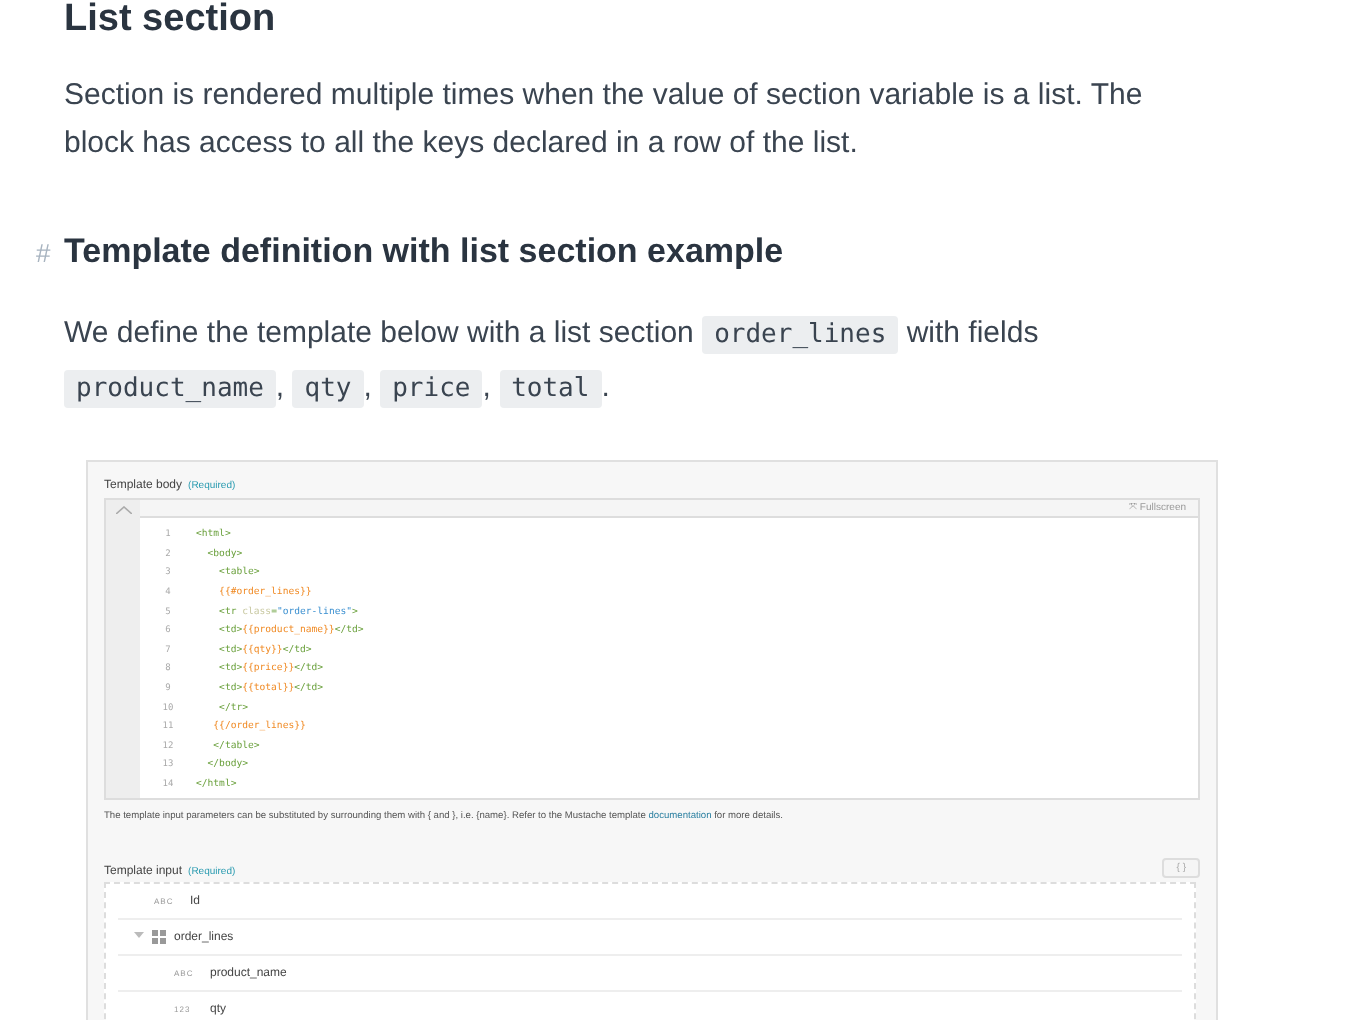  Describe the element at coordinates (50, 252) in the screenshot. I see `anchor-link: #` at that location.